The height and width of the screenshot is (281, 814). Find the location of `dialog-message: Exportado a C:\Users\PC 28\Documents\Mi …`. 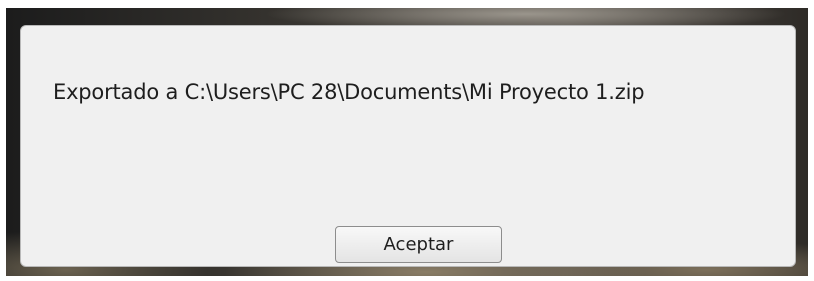

dialog-message: Exportado a C:\Users\PC 28\Documents\Mi … is located at coordinates (349, 92).